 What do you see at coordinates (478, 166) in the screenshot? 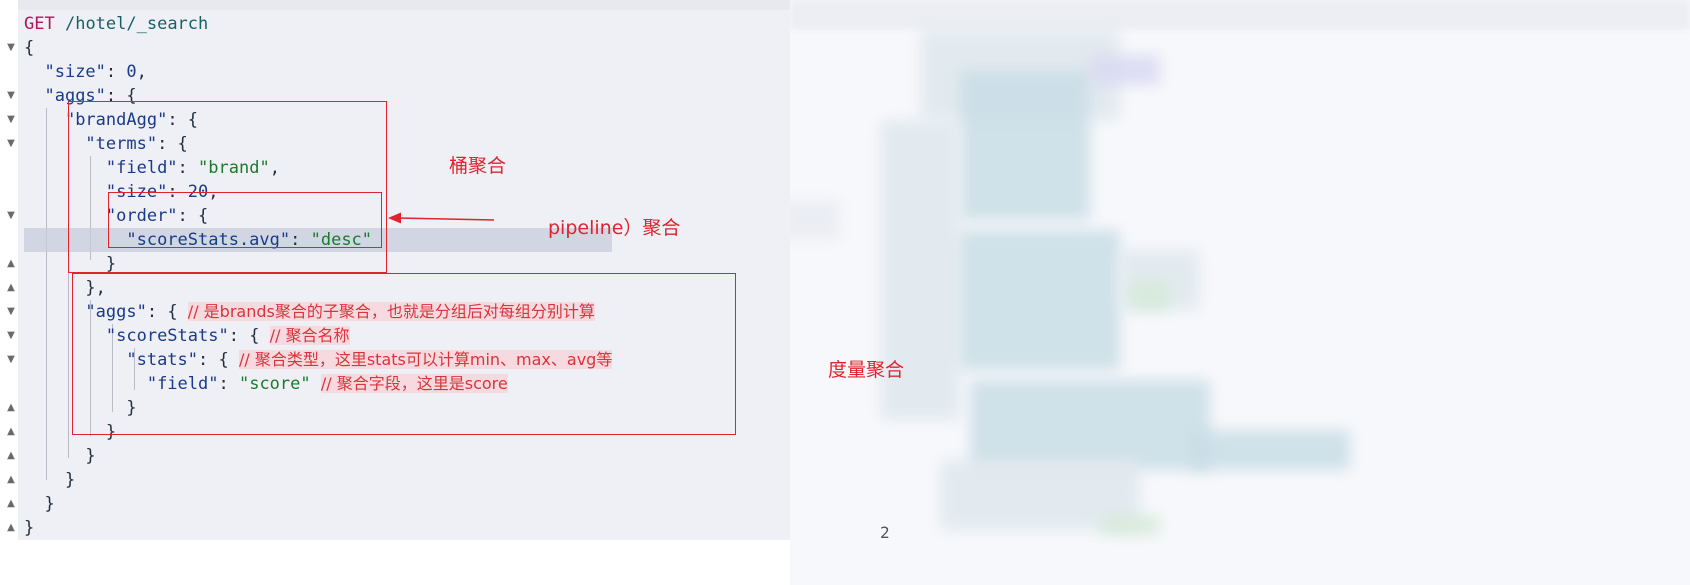
I see `bucket-aggregation-label: 桶聚合` at bounding box center [478, 166].